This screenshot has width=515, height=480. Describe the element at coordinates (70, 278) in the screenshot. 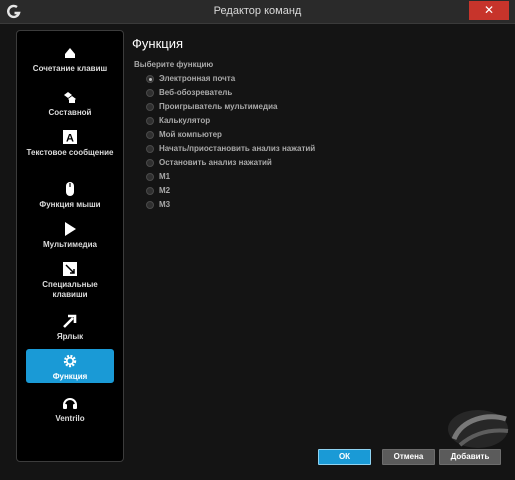

I see `sidebar-item-special-keys: Специальные клавиши` at that location.